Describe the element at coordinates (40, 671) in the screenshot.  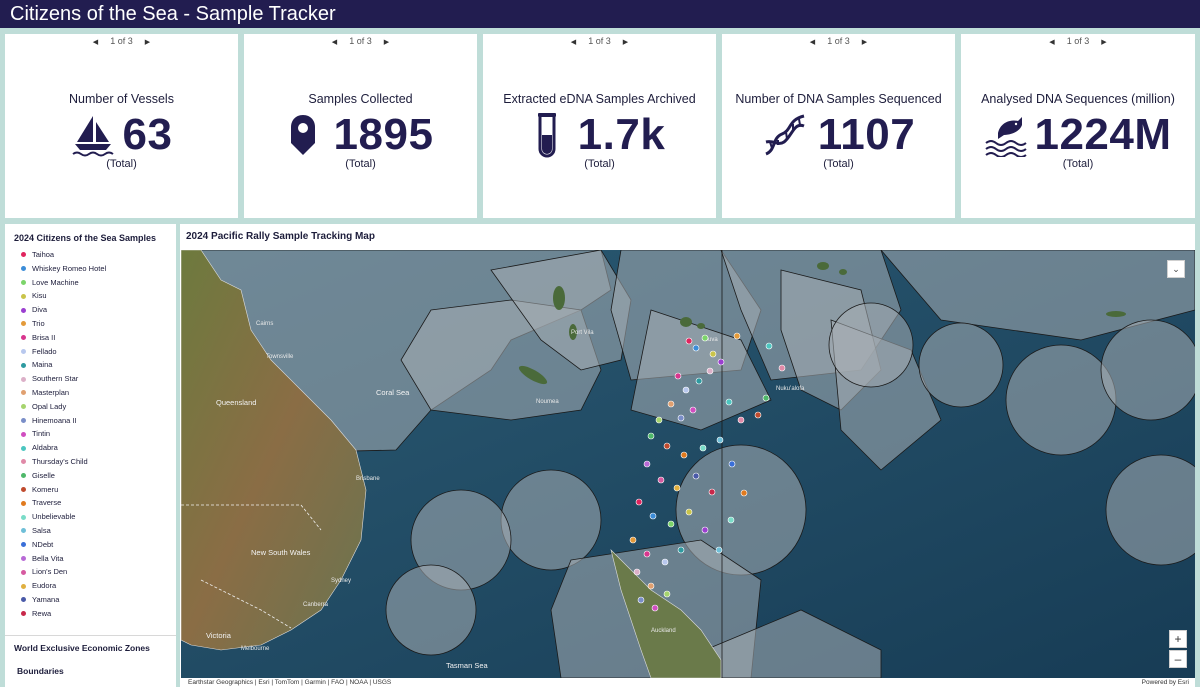
I see `eez-subtitle: Boundaries` at that location.